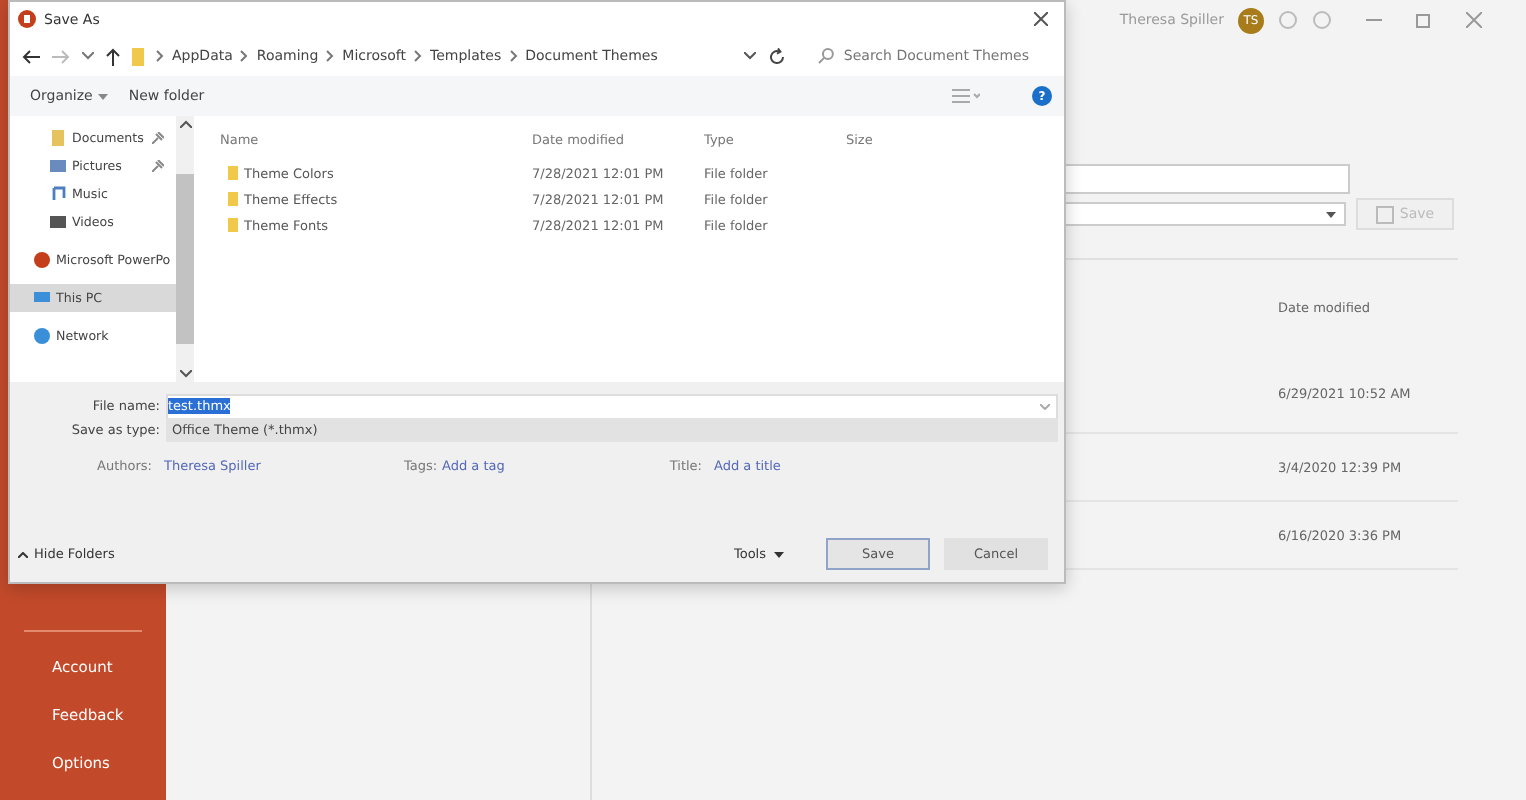 This screenshot has width=1526, height=800. I want to click on up-arrow-icon, so click(113, 56).